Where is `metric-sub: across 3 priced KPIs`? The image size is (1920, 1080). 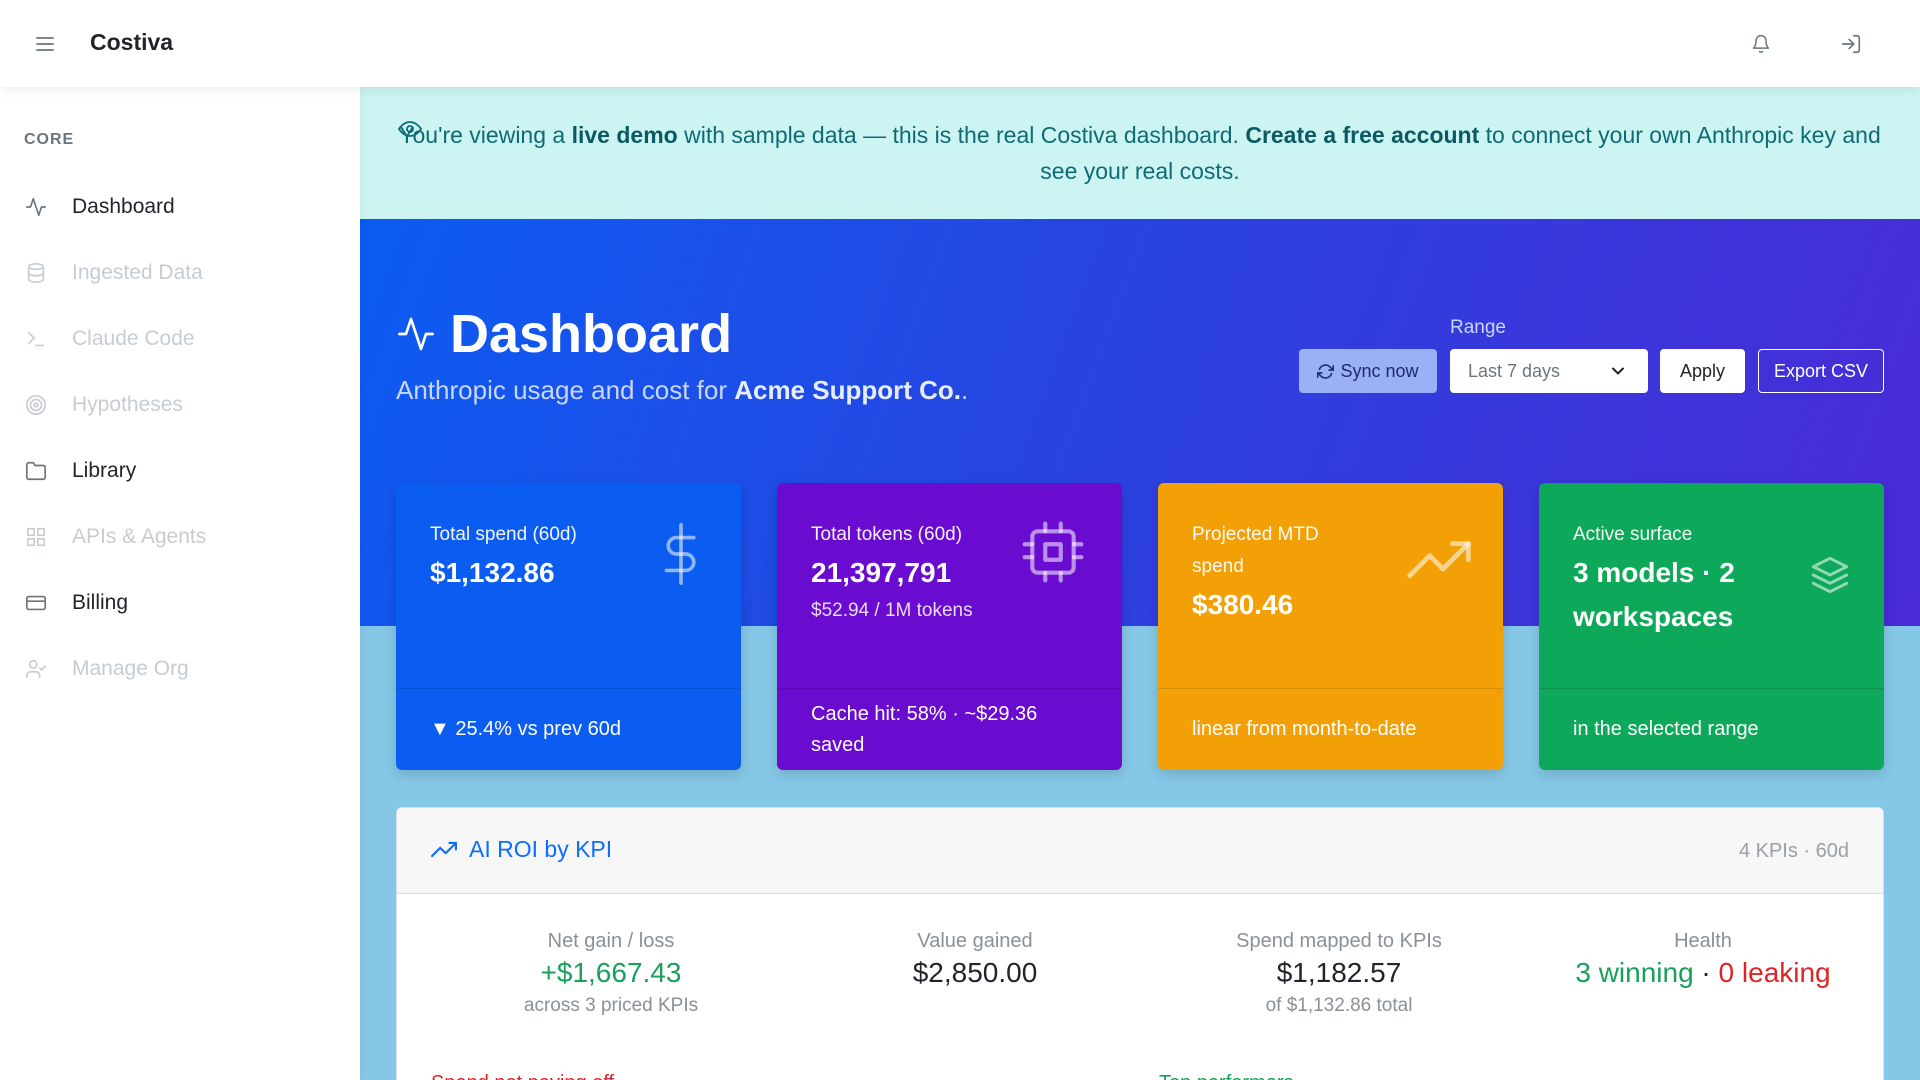 metric-sub: across 3 priced KPIs is located at coordinates (611, 1005).